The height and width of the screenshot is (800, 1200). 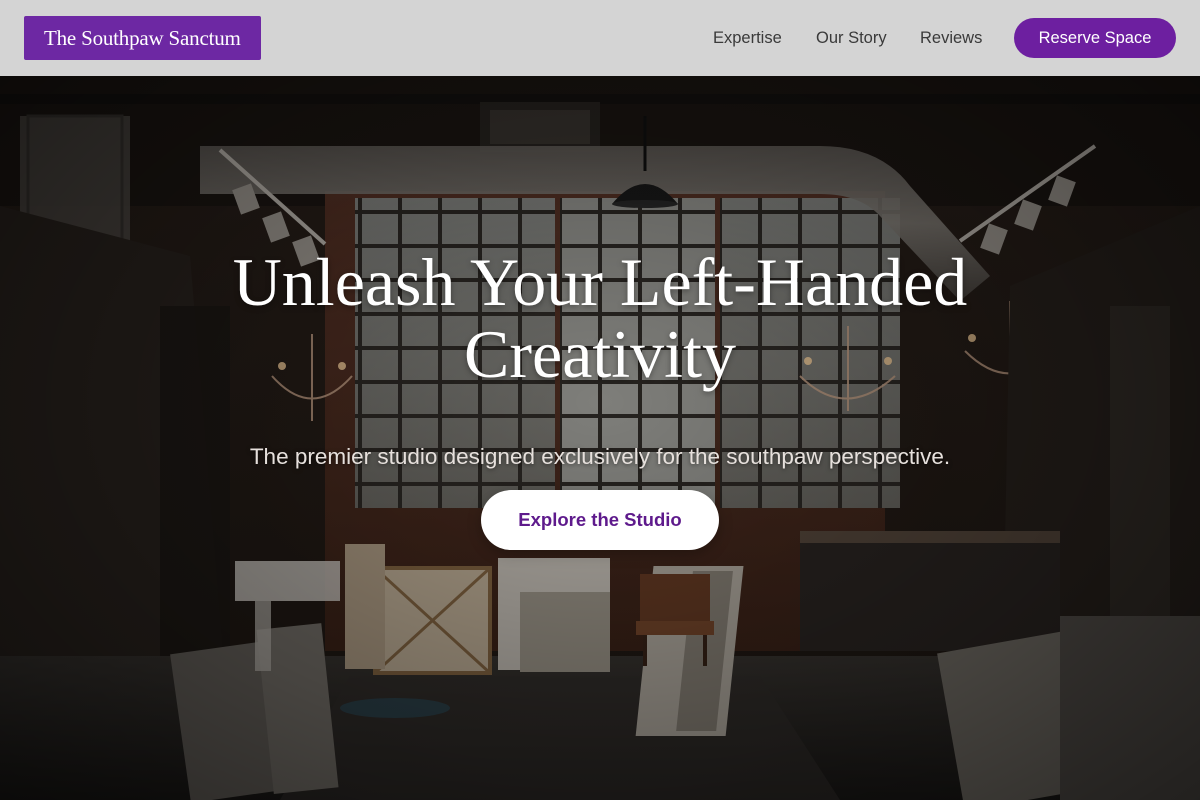 I want to click on nav-link-our-story: Our Story, so click(x=851, y=38).